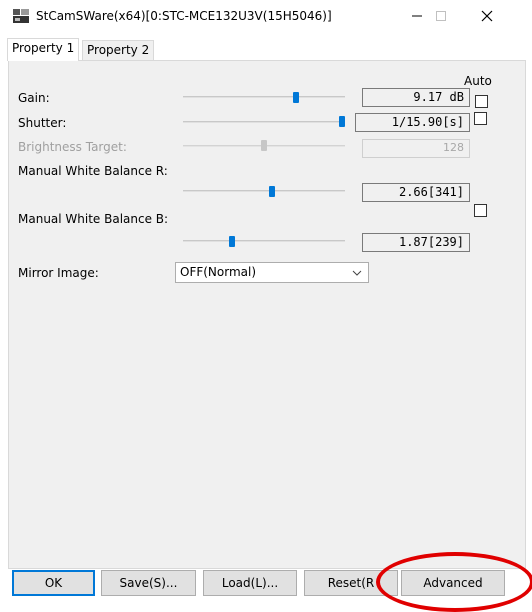  Describe the element at coordinates (480, 118) in the screenshot. I see `shutter-auto-checkbox` at that location.